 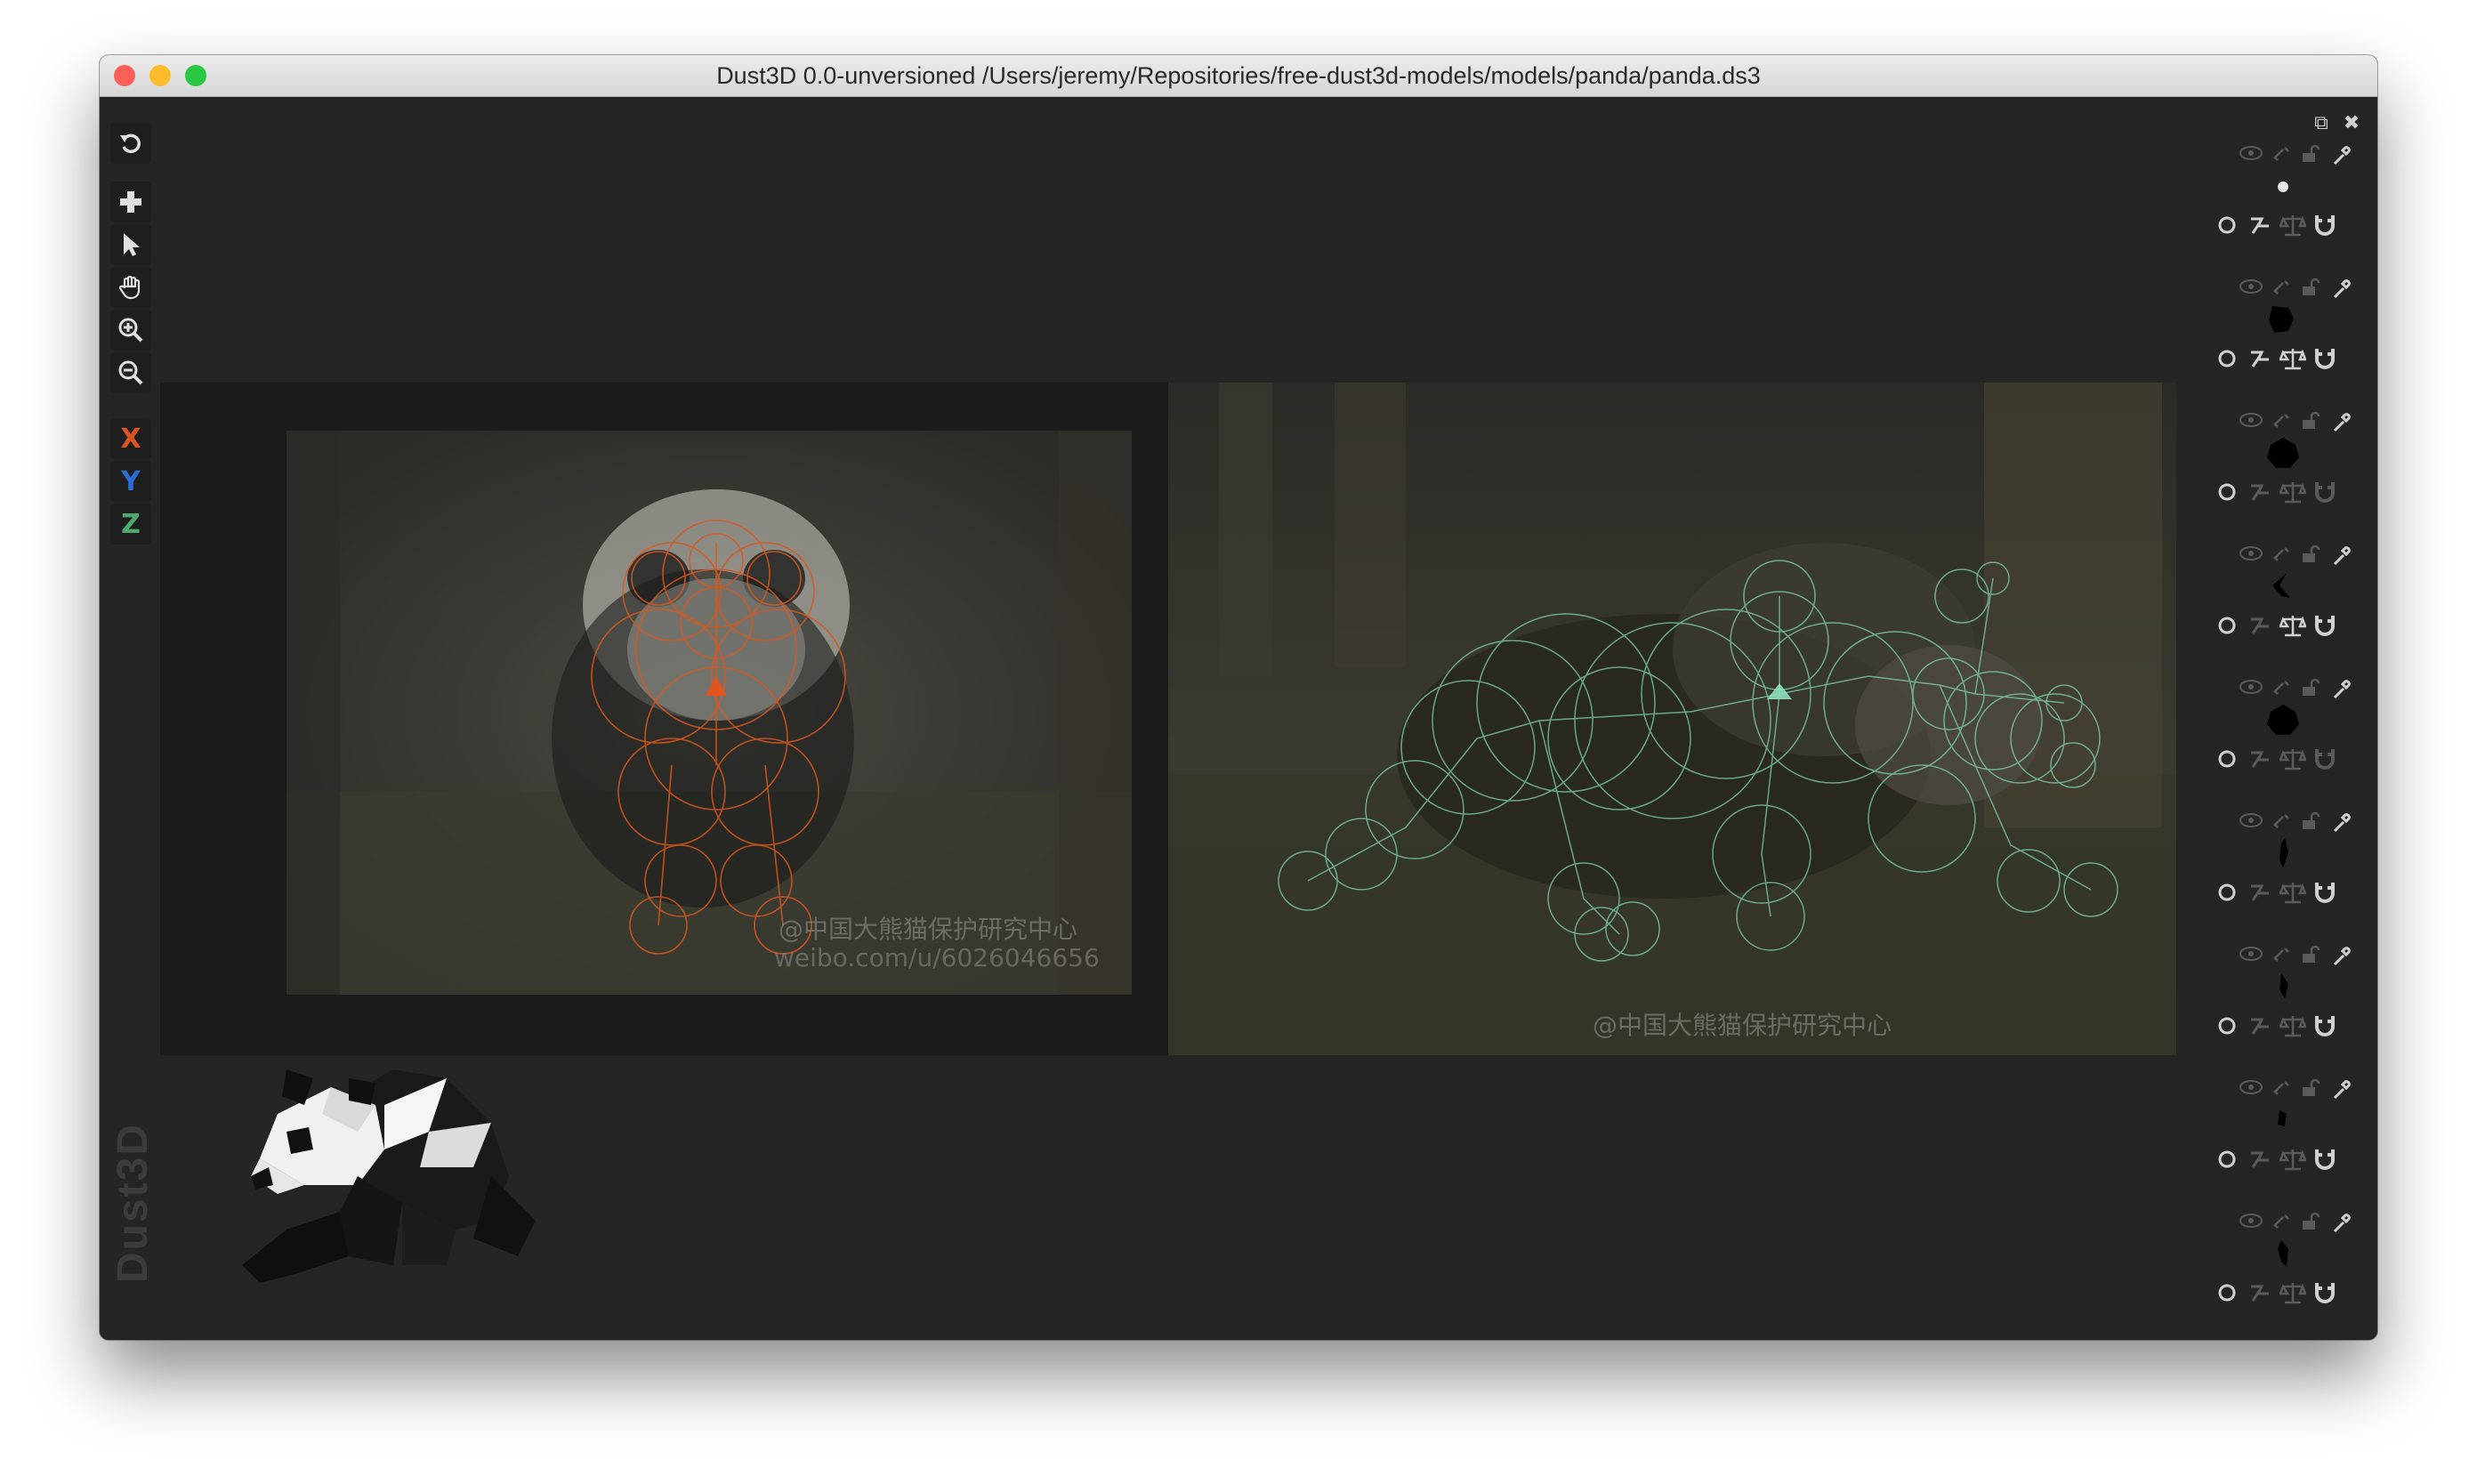 I want to click on drag-tool-button, so click(x=130, y=287).